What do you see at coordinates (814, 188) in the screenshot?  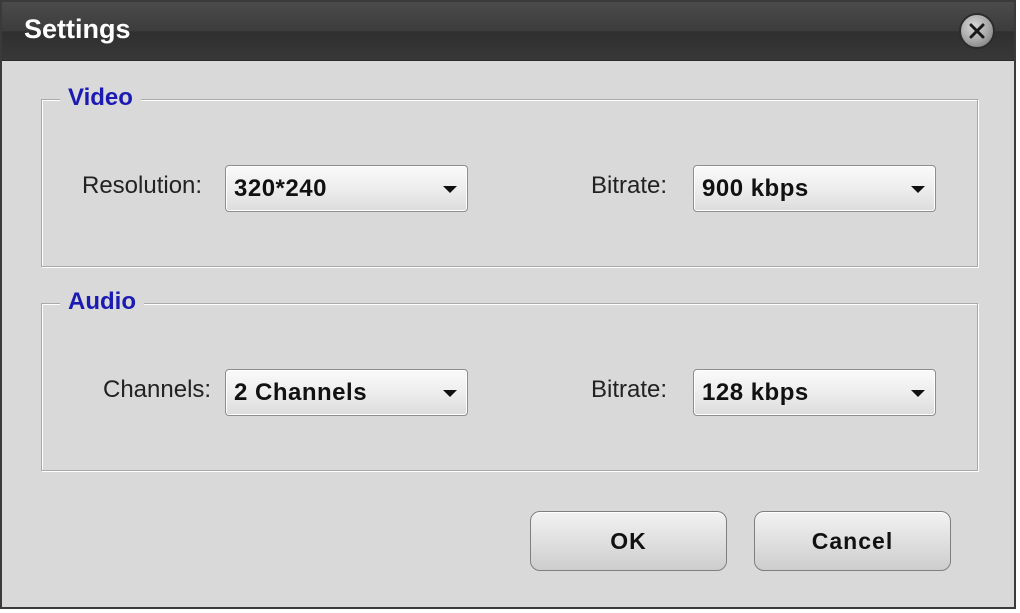 I see `video-bitrate-select: 900 kbps` at bounding box center [814, 188].